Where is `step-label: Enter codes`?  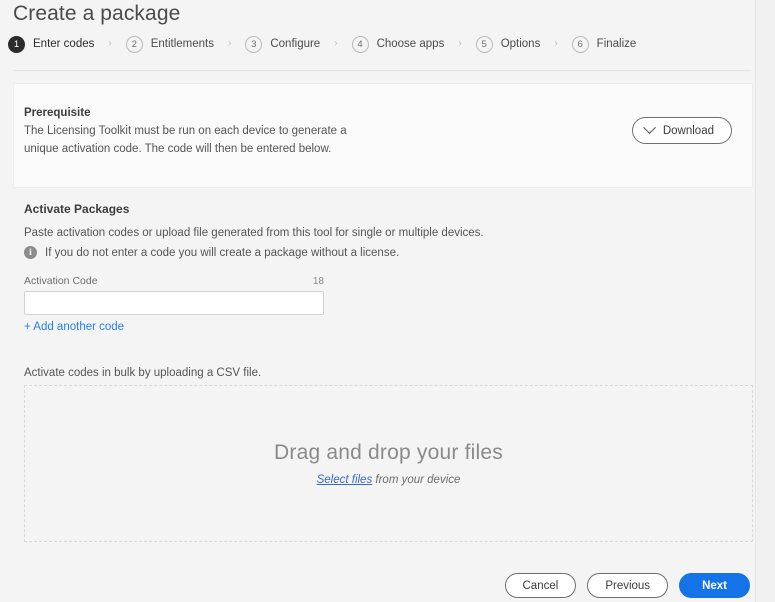
step-label: Enter codes is located at coordinates (64, 44).